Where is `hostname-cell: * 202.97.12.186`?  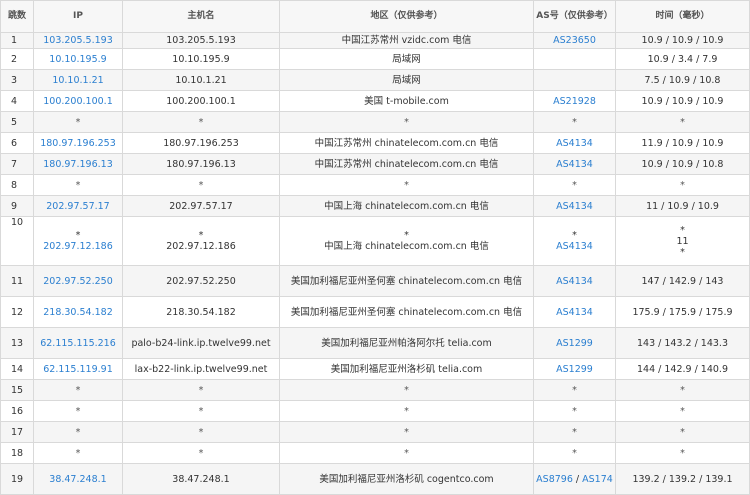 hostname-cell: * 202.97.12.186 is located at coordinates (201, 241).